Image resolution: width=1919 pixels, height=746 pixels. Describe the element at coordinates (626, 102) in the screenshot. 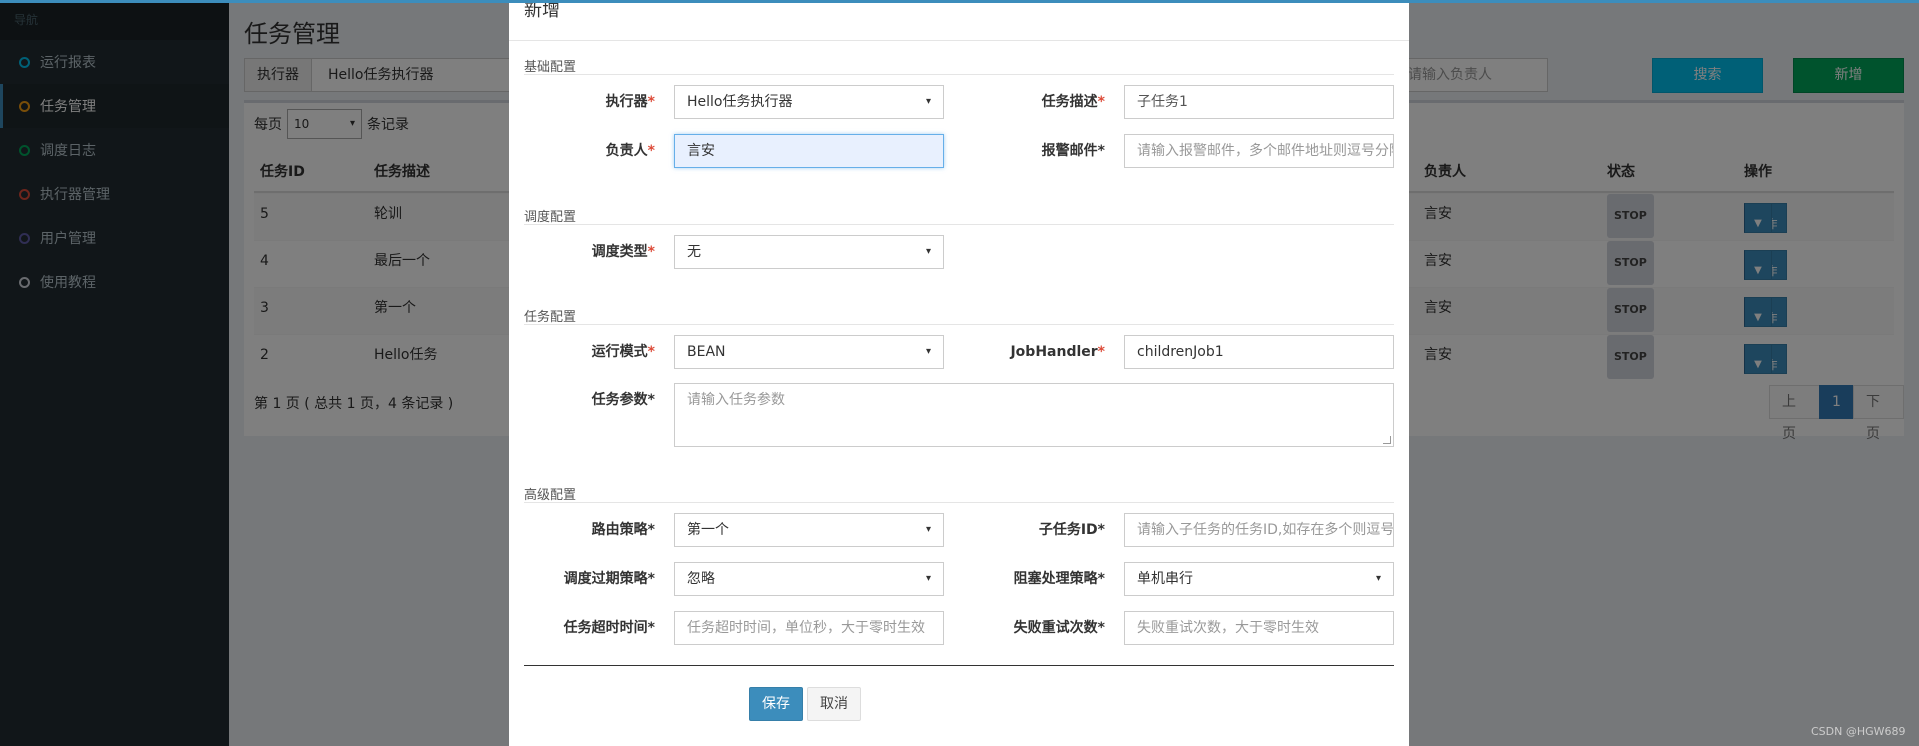

I see `executor-label-text: 执行器` at that location.